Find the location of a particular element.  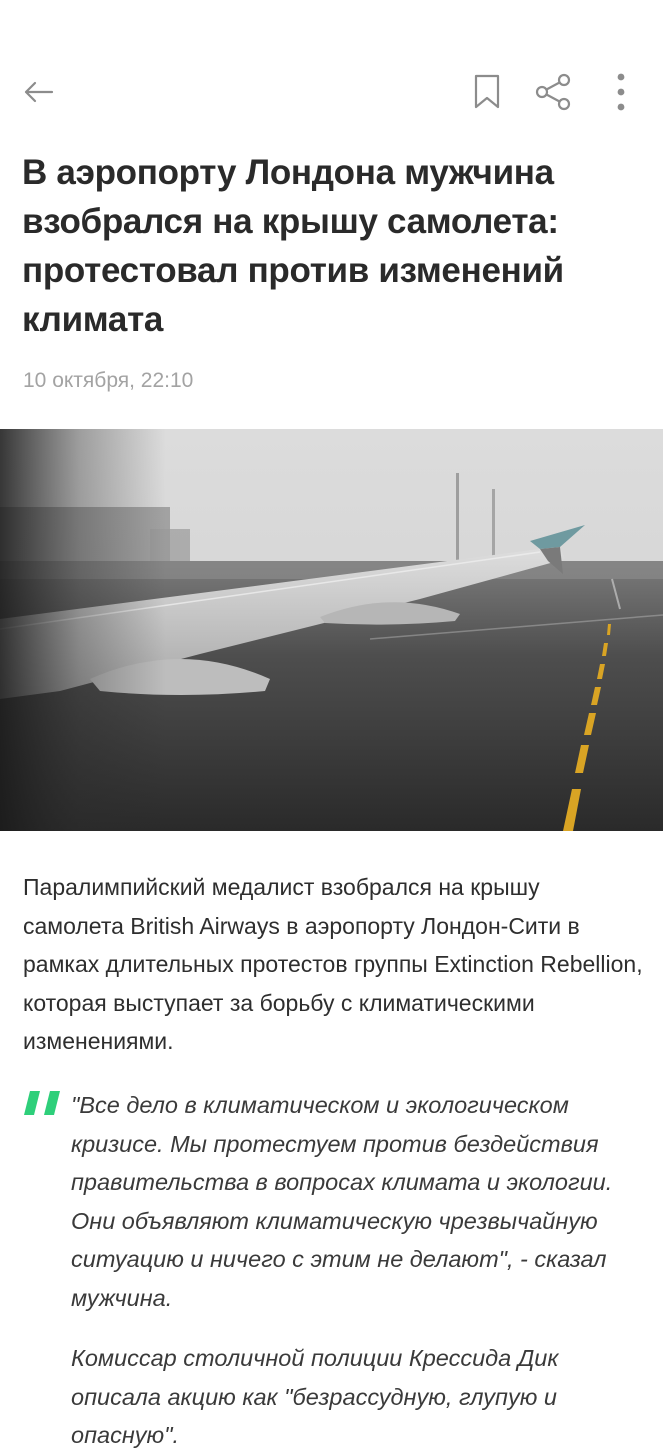

share-icon is located at coordinates (553, 92).